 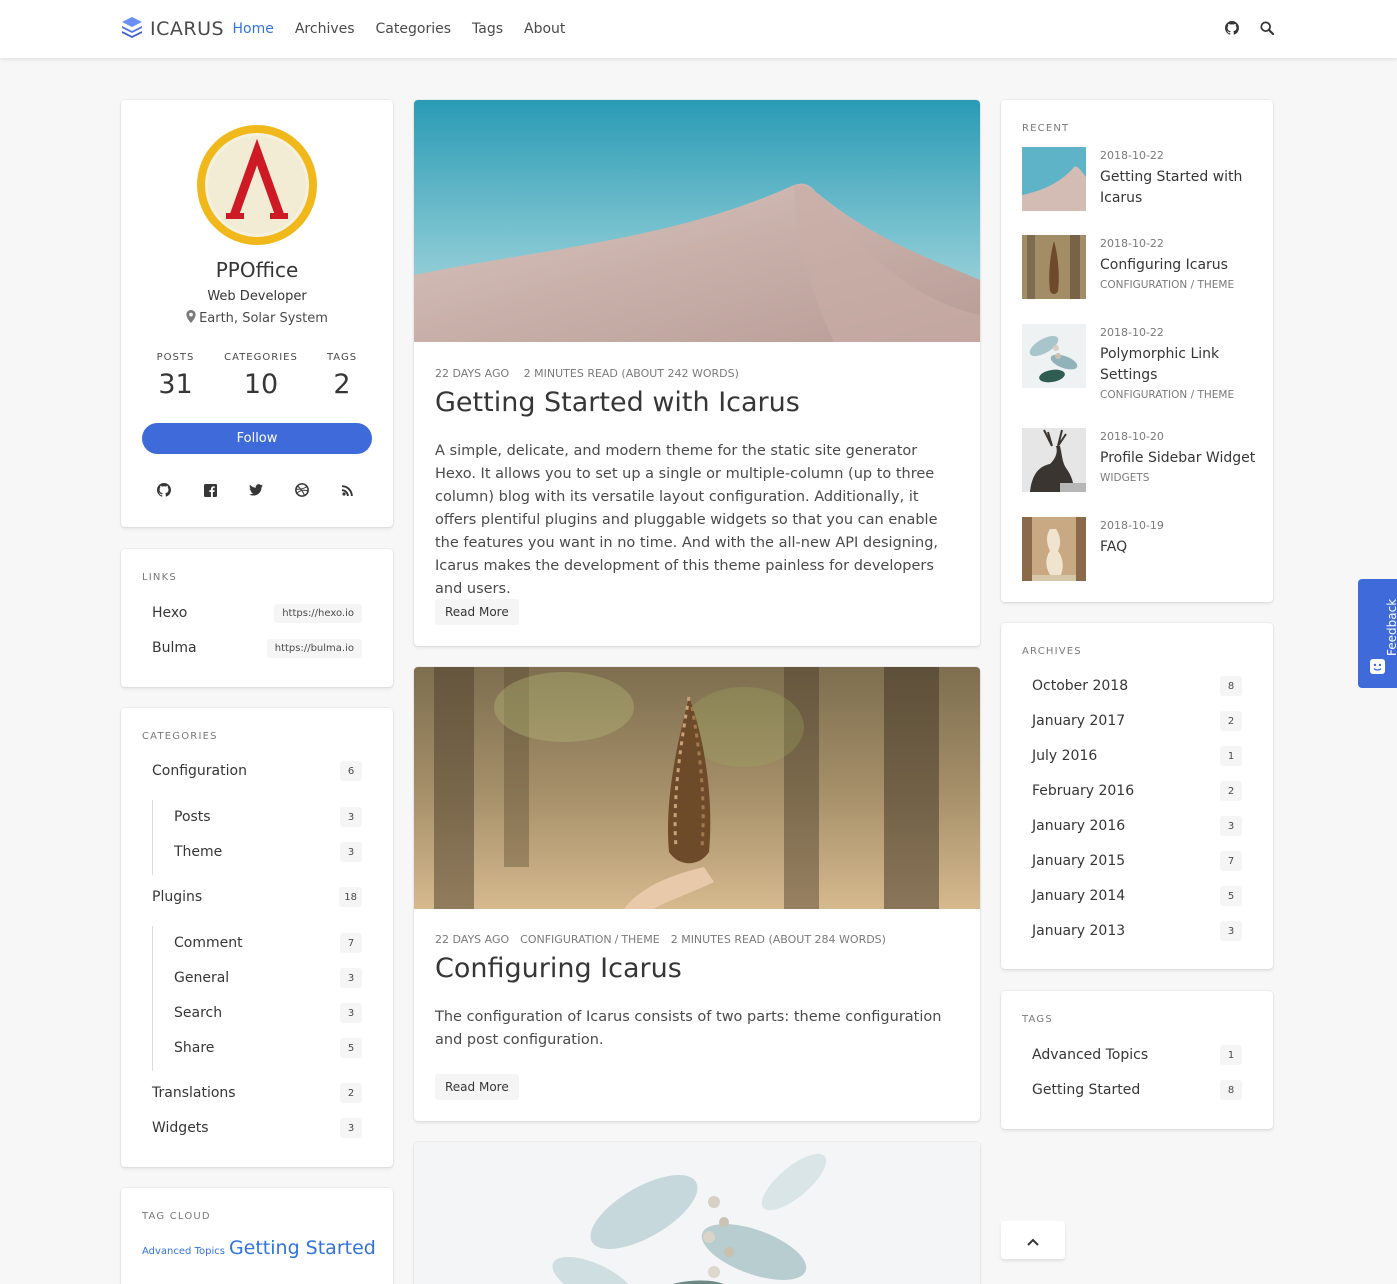 I want to click on category-item: Comment 7, so click(x=268, y=943).